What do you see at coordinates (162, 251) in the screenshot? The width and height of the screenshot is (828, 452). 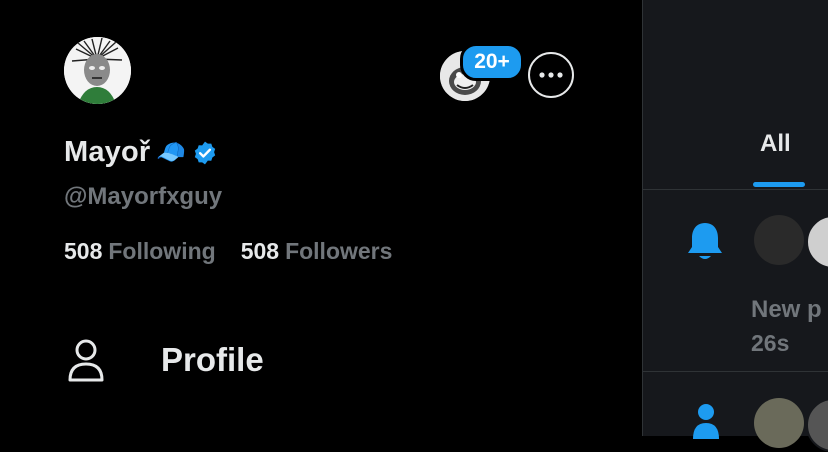 I see `following-label: Following` at bounding box center [162, 251].